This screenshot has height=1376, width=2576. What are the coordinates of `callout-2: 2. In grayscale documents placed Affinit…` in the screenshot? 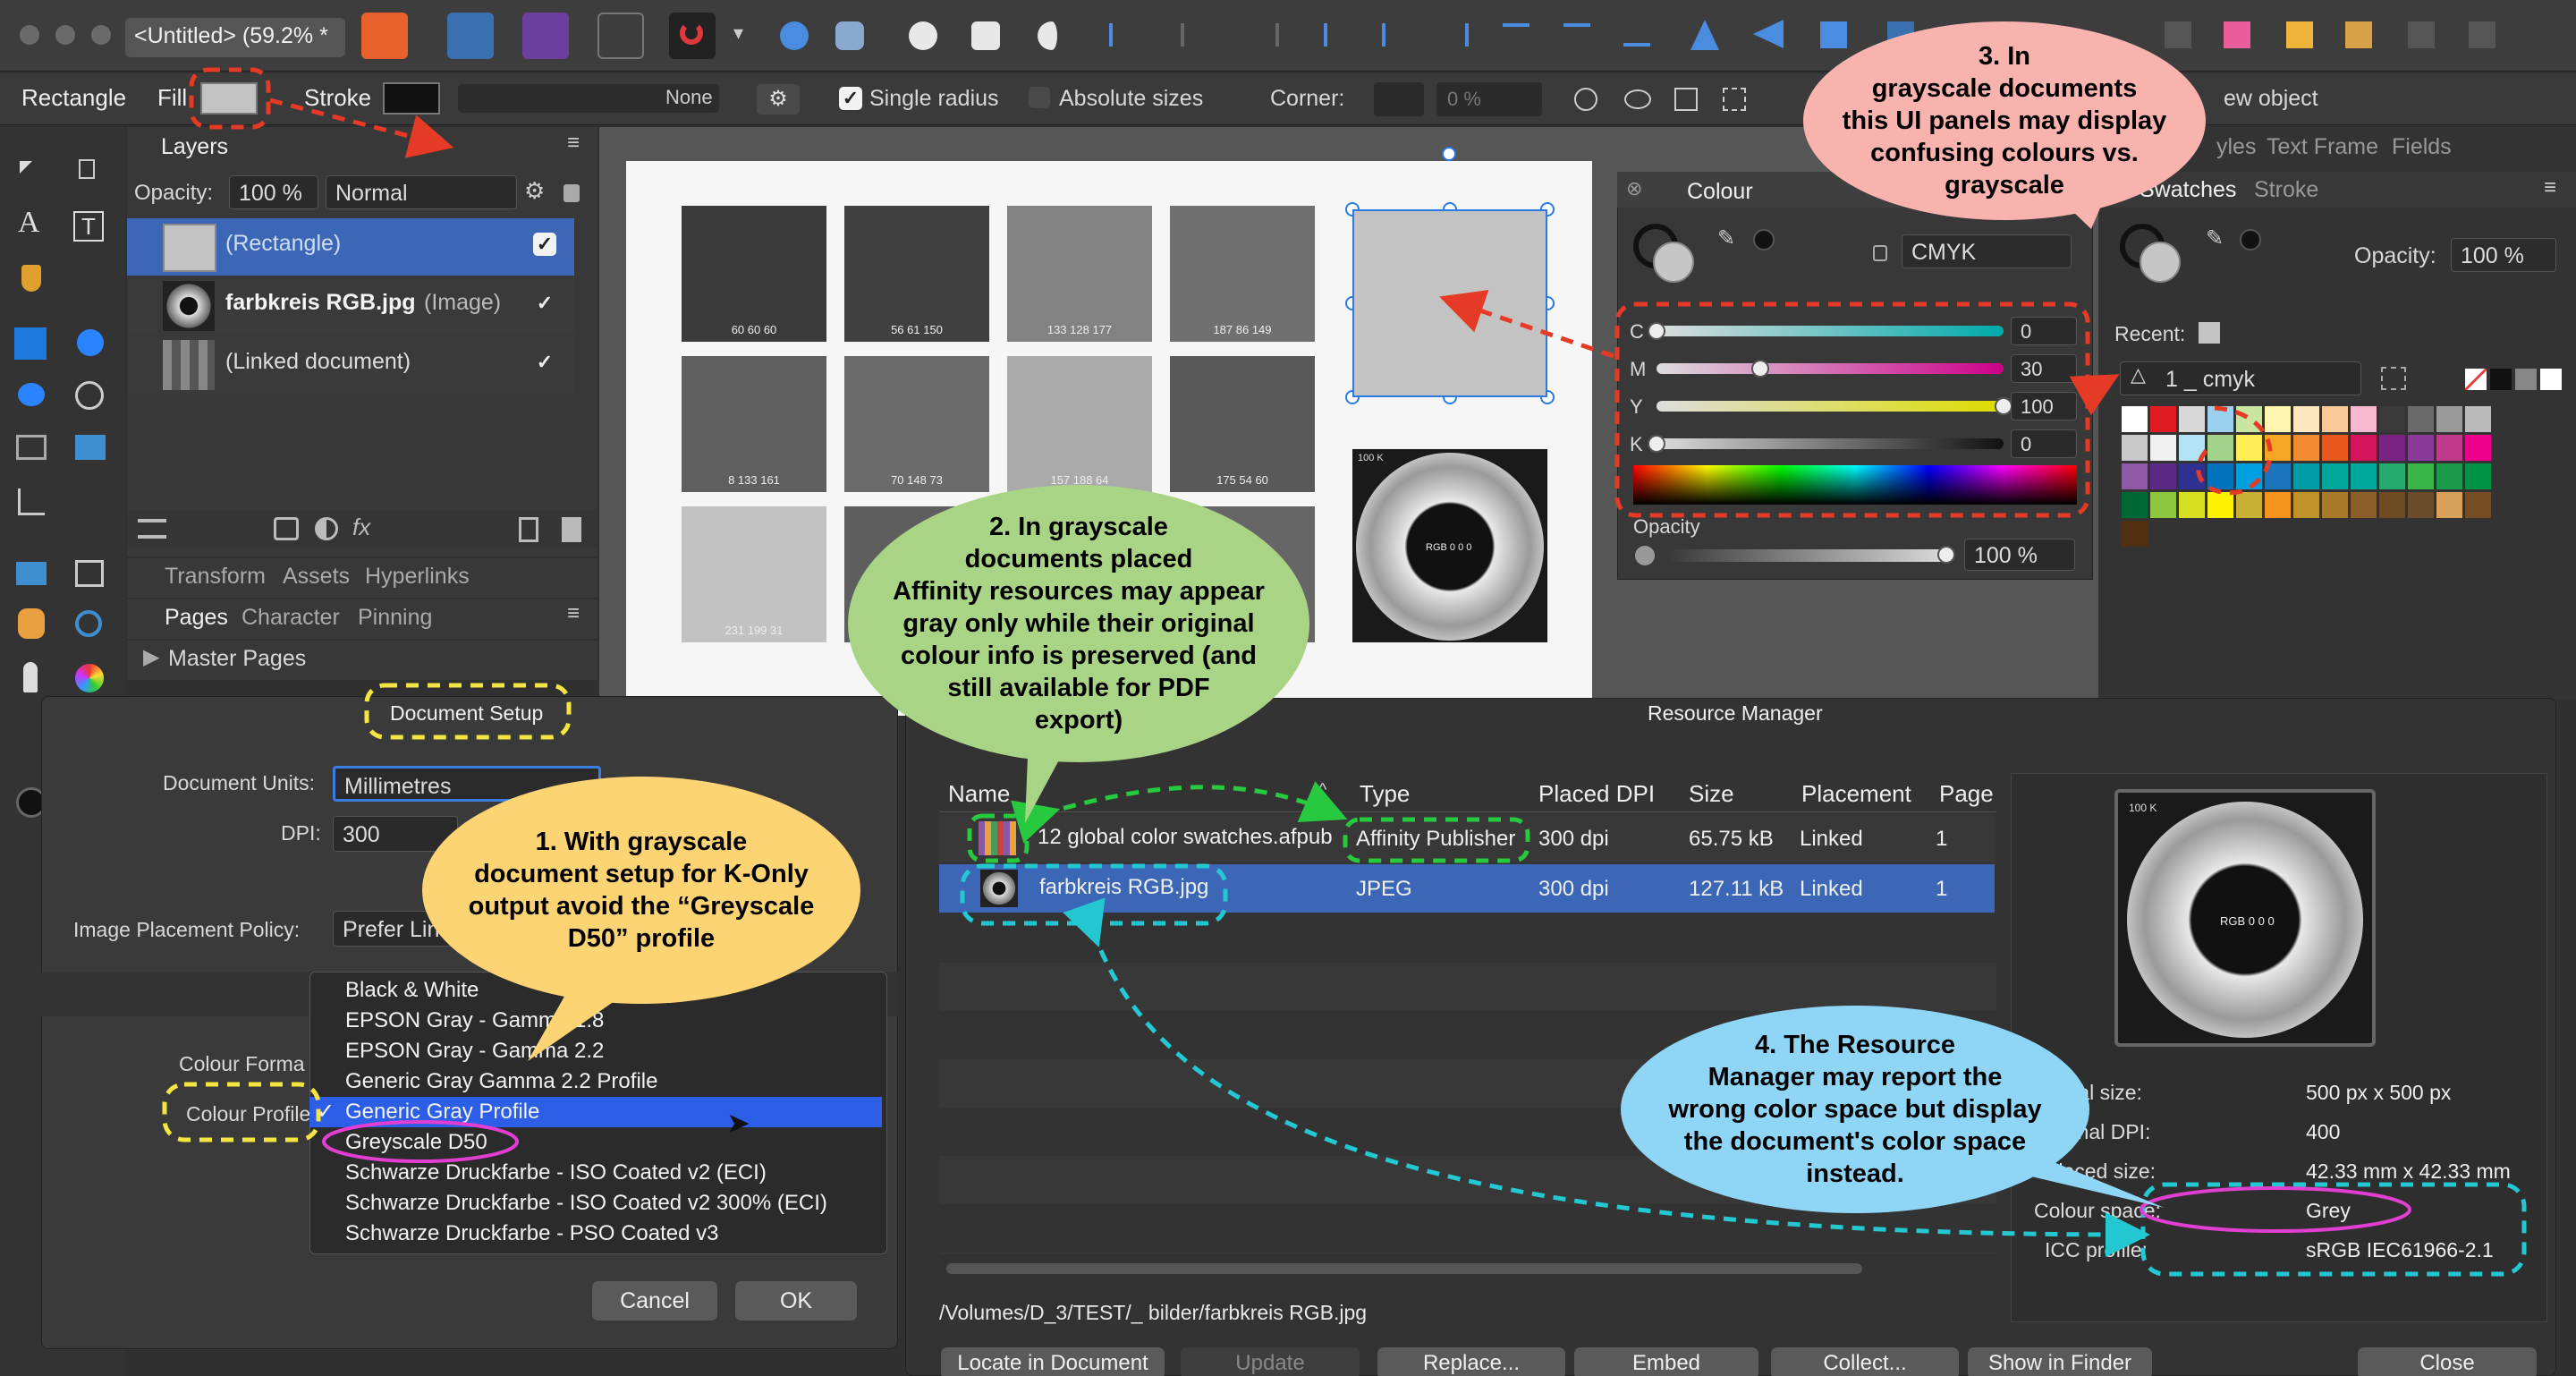 It's located at (1078, 624).